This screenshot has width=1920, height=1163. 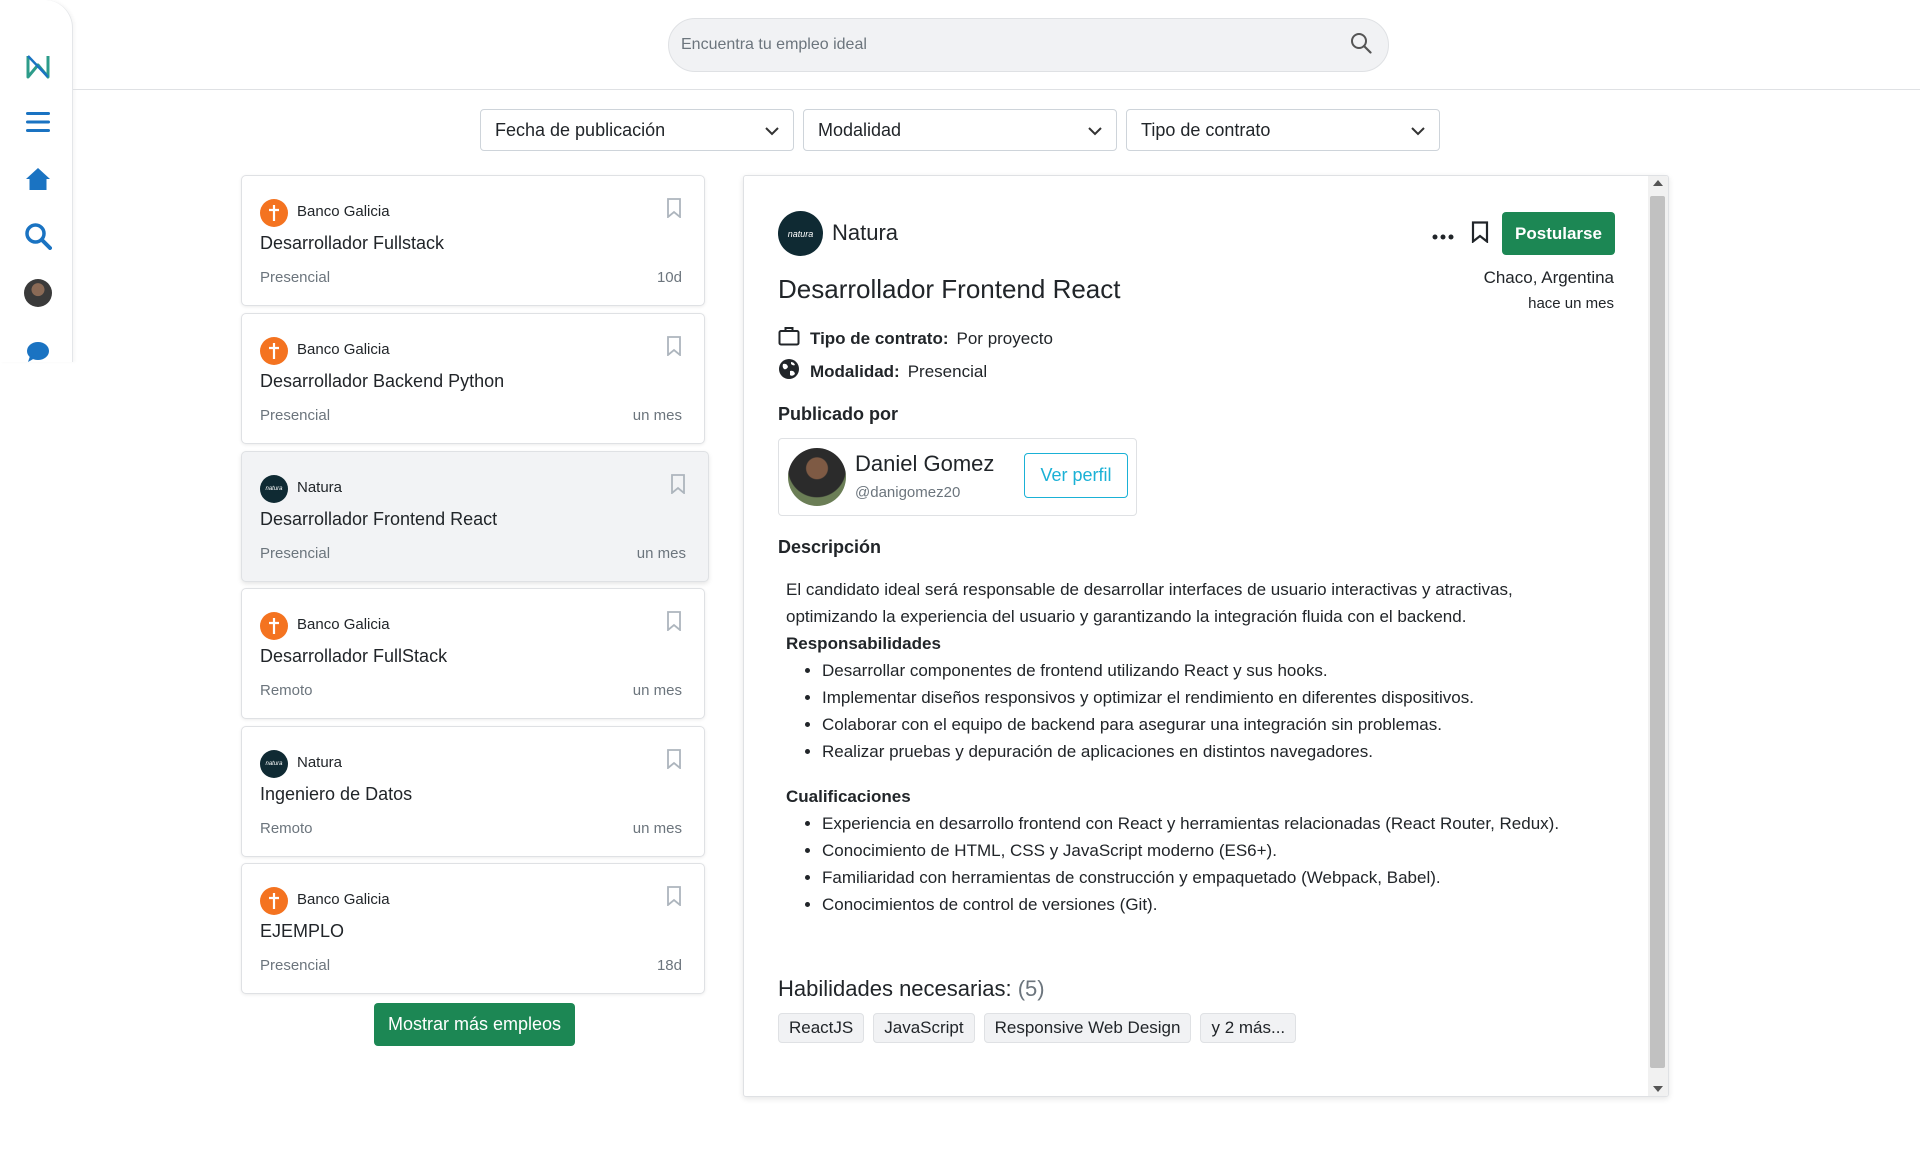 What do you see at coordinates (882, 371) in the screenshot?
I see `modality-row: Modalidad: Presencial` at bounding box center [882, 371].